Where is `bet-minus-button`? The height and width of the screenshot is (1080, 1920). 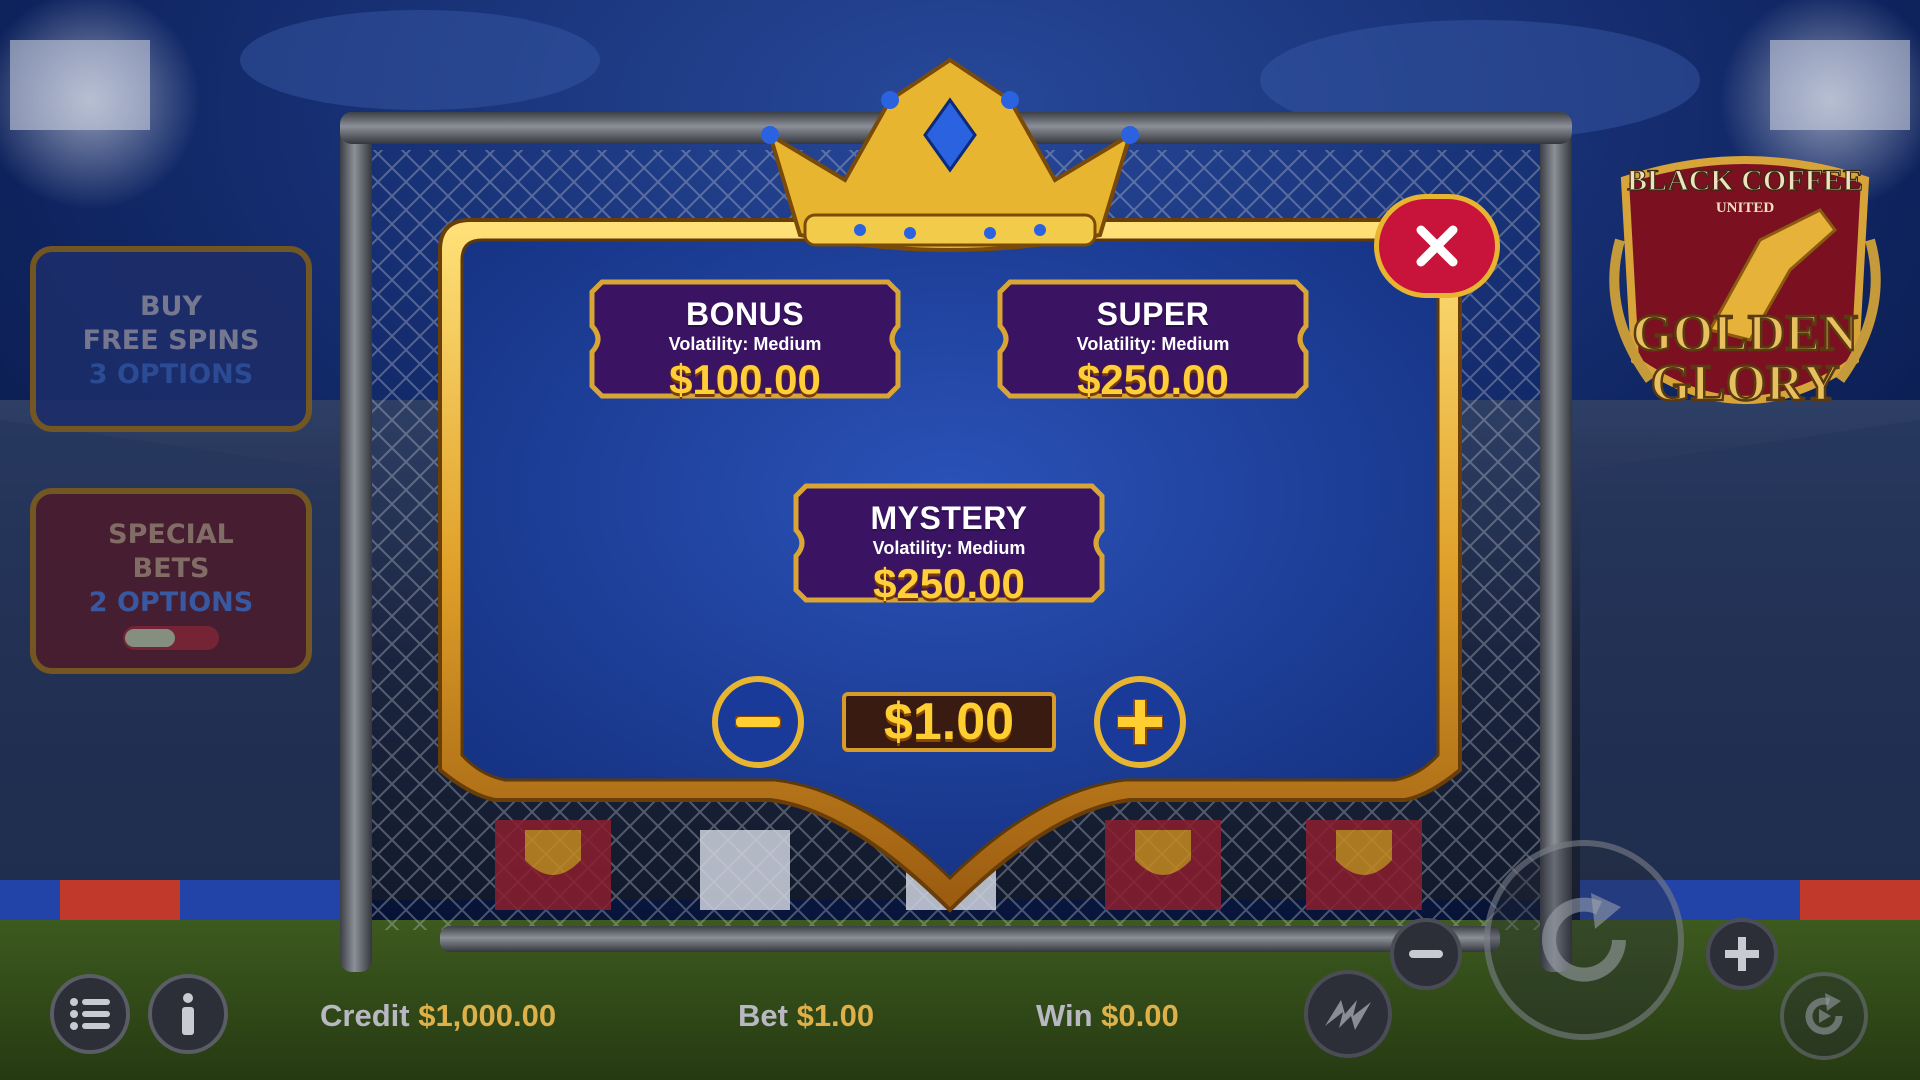
bet-minus-button is located at coordinates (1426, 954).